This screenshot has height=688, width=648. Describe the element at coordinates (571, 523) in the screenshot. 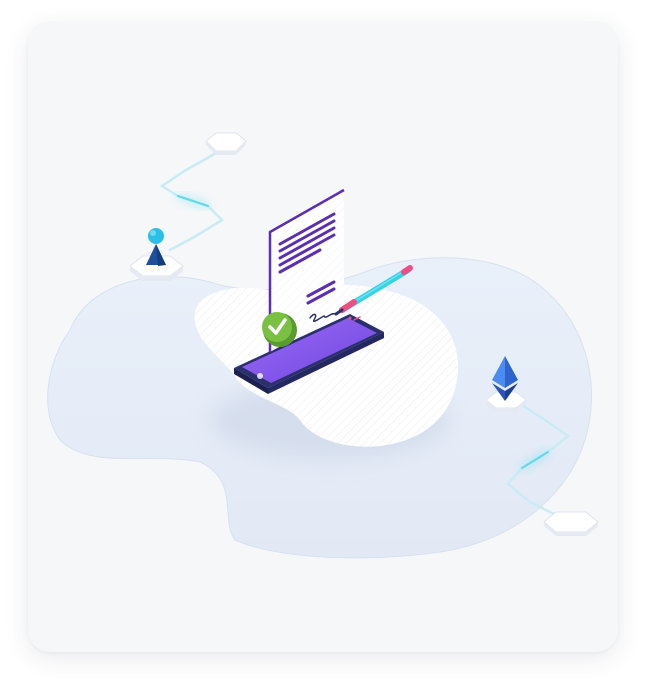

I see `hexagon-node-bottom` at that location.